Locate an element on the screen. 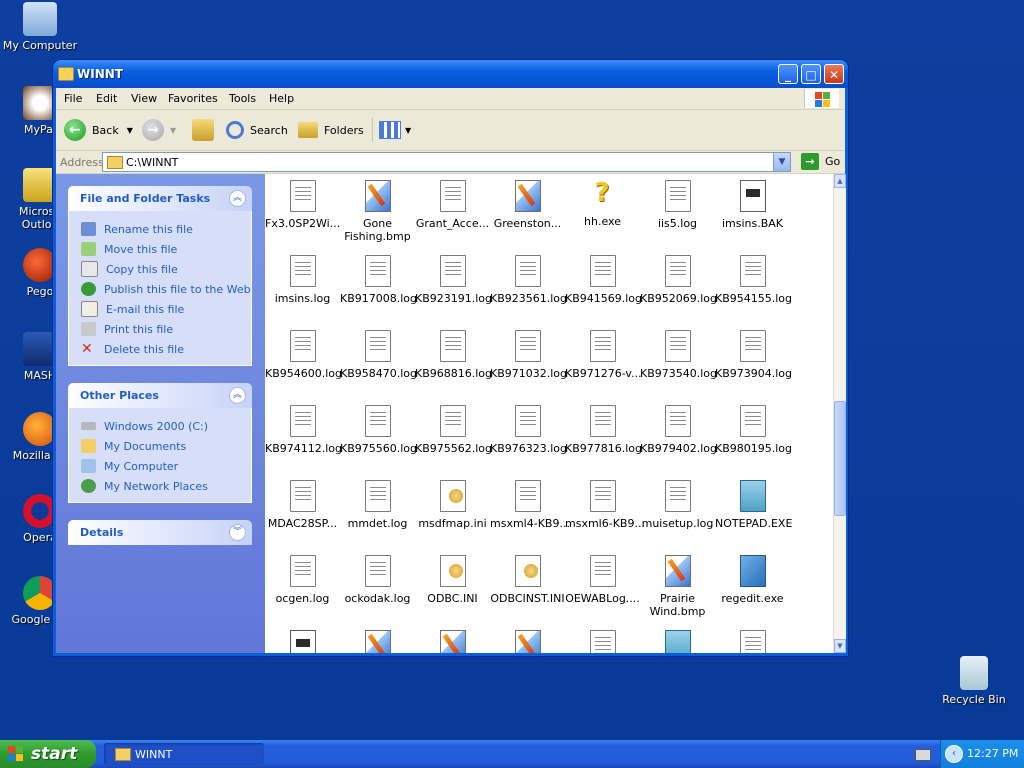 This screenshot has width=1024, height=768. file-item: KB980195.log is located at coordinates (753, 430).